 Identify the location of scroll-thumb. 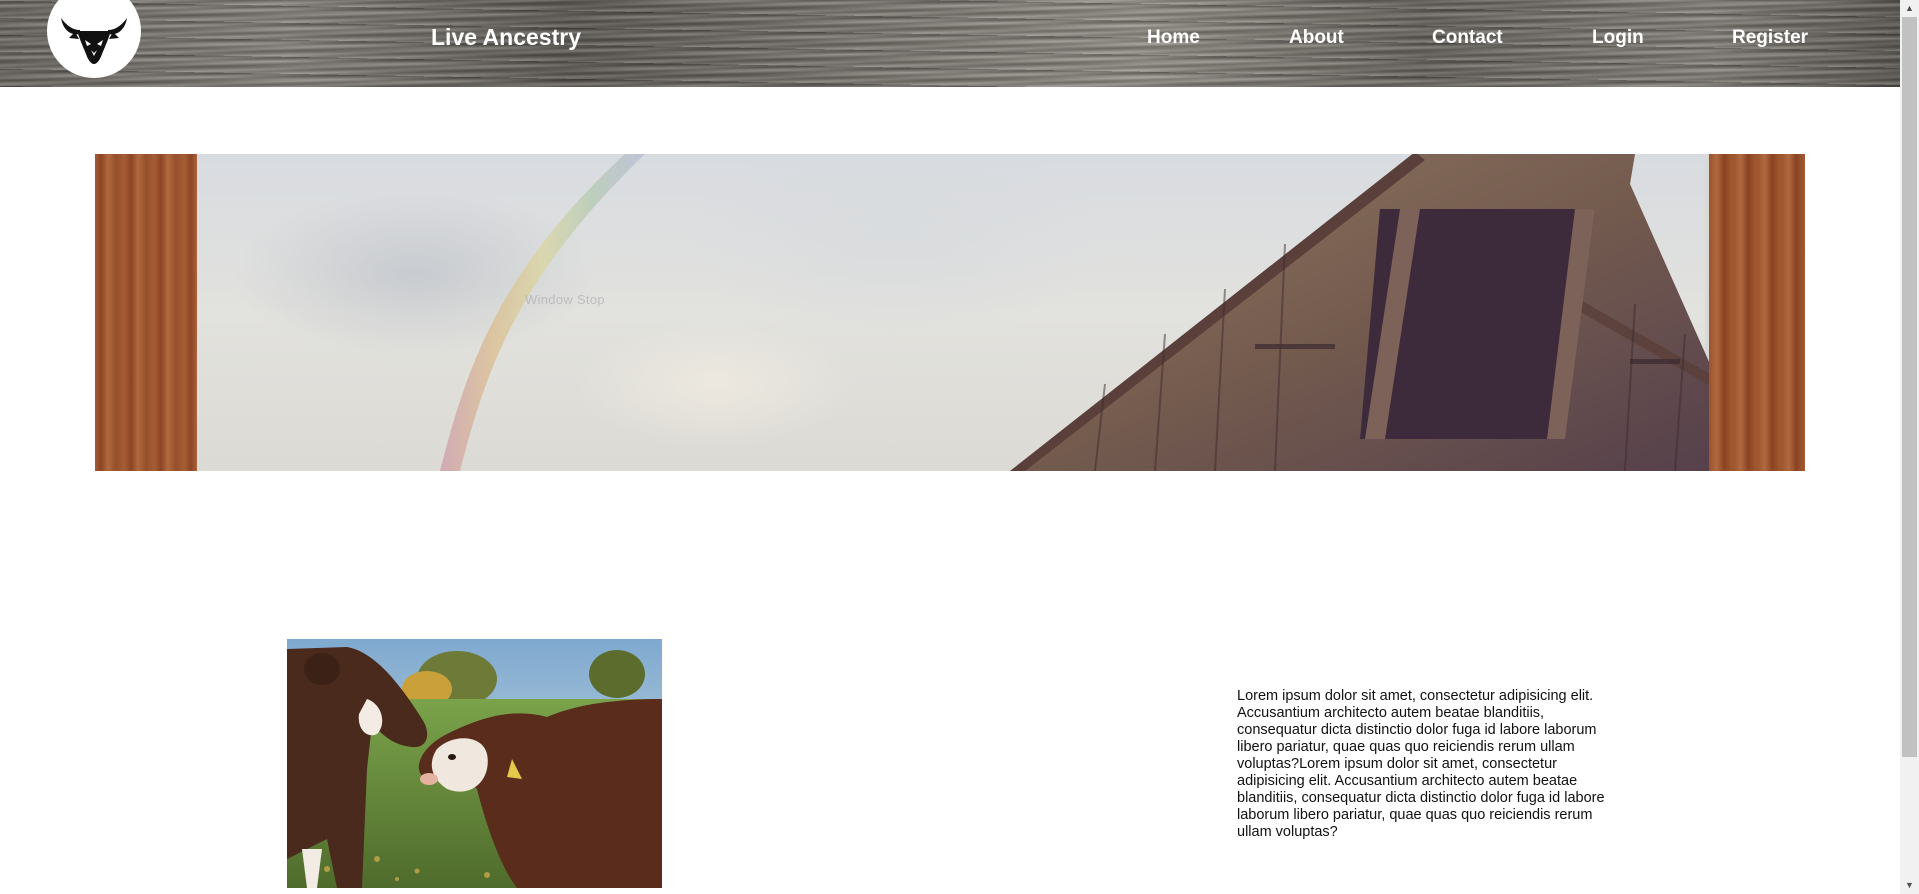
(1909, 387).